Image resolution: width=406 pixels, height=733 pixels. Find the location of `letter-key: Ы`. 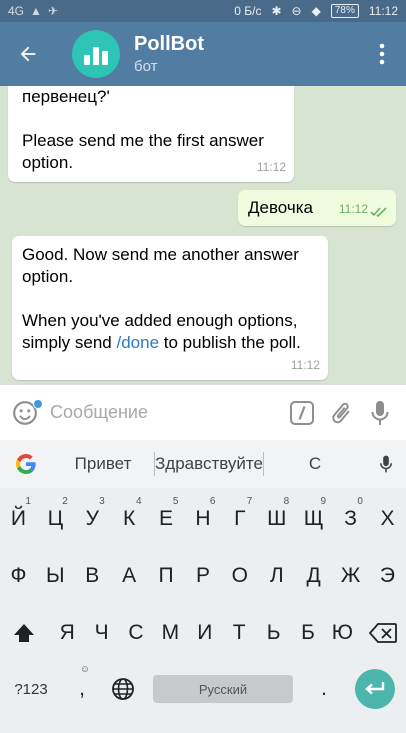

letter-key: Ы is located at coordinates (55, 576).